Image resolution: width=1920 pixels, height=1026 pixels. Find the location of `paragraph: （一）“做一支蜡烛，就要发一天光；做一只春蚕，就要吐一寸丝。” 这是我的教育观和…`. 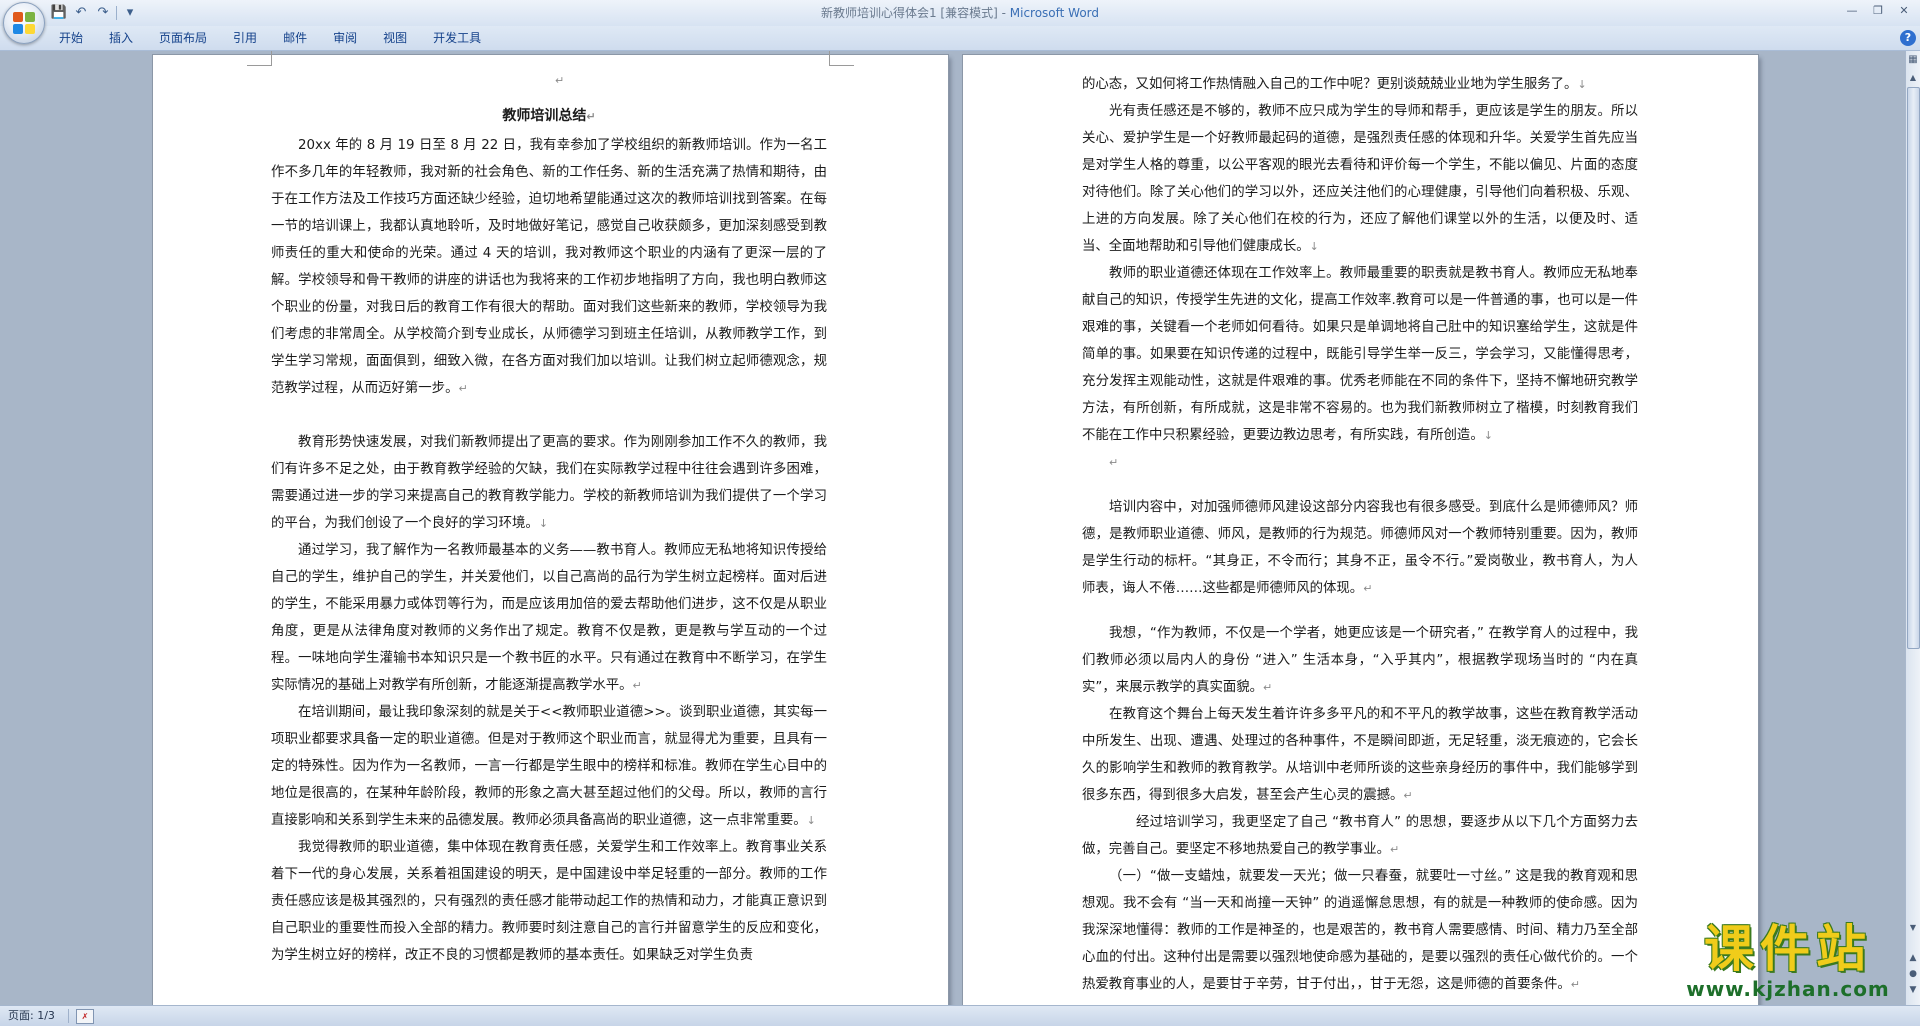

paragraph: （一）“做一支蜡烛，就要发一天光；做一只春蚕，就要吐一寸丝。” 这是我的教育观和… is located at coordinates (1360, 930).